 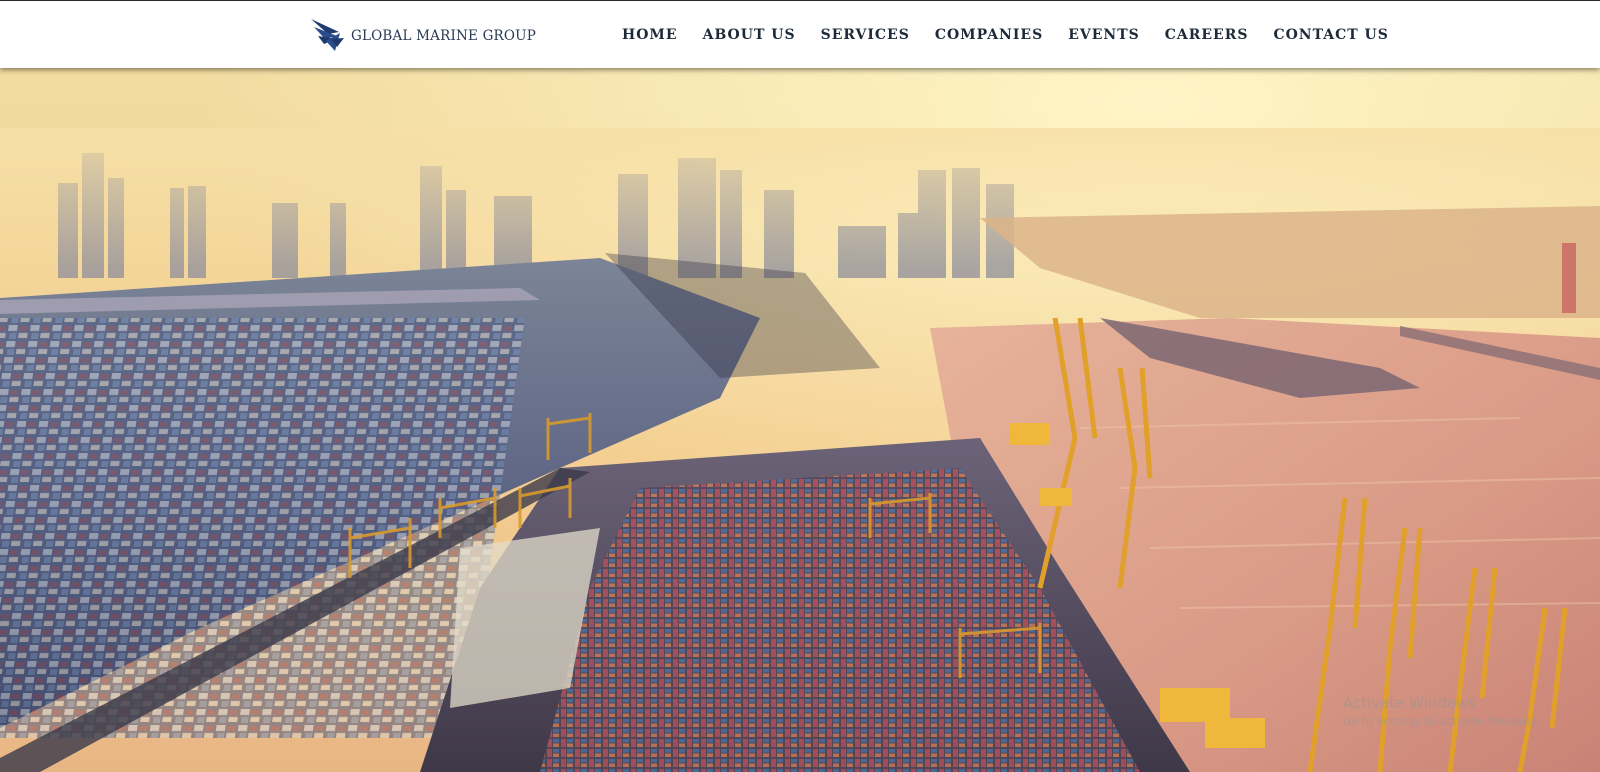 I want to click on watermark-title: Activate Windows, so click(x=1410, y=703).